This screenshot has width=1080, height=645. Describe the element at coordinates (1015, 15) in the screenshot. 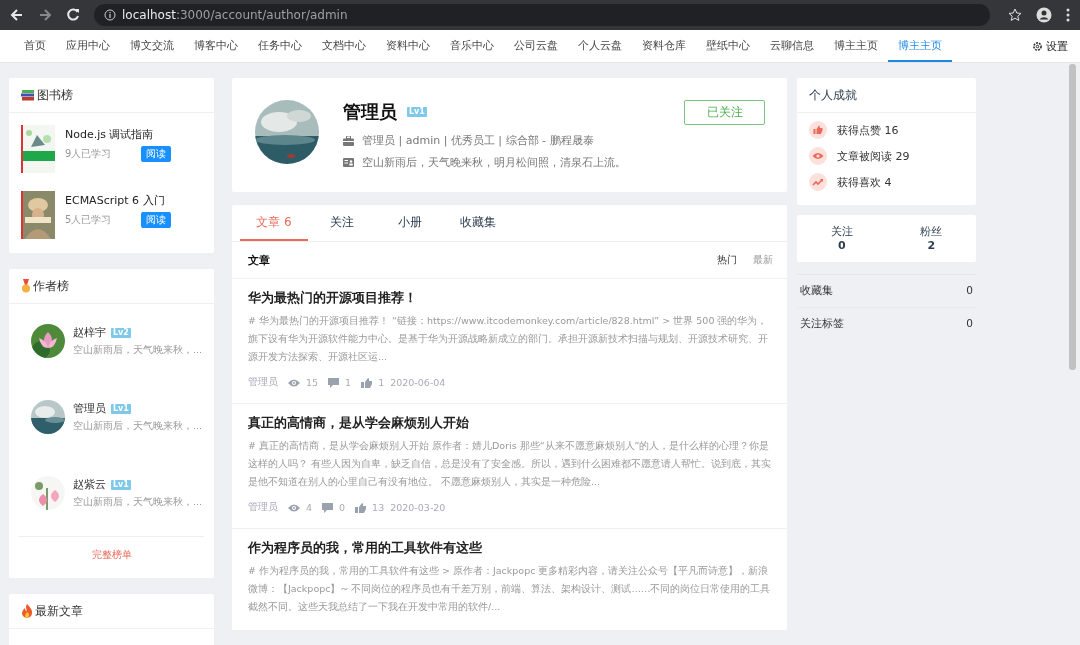

I see `star-icon` at that location.